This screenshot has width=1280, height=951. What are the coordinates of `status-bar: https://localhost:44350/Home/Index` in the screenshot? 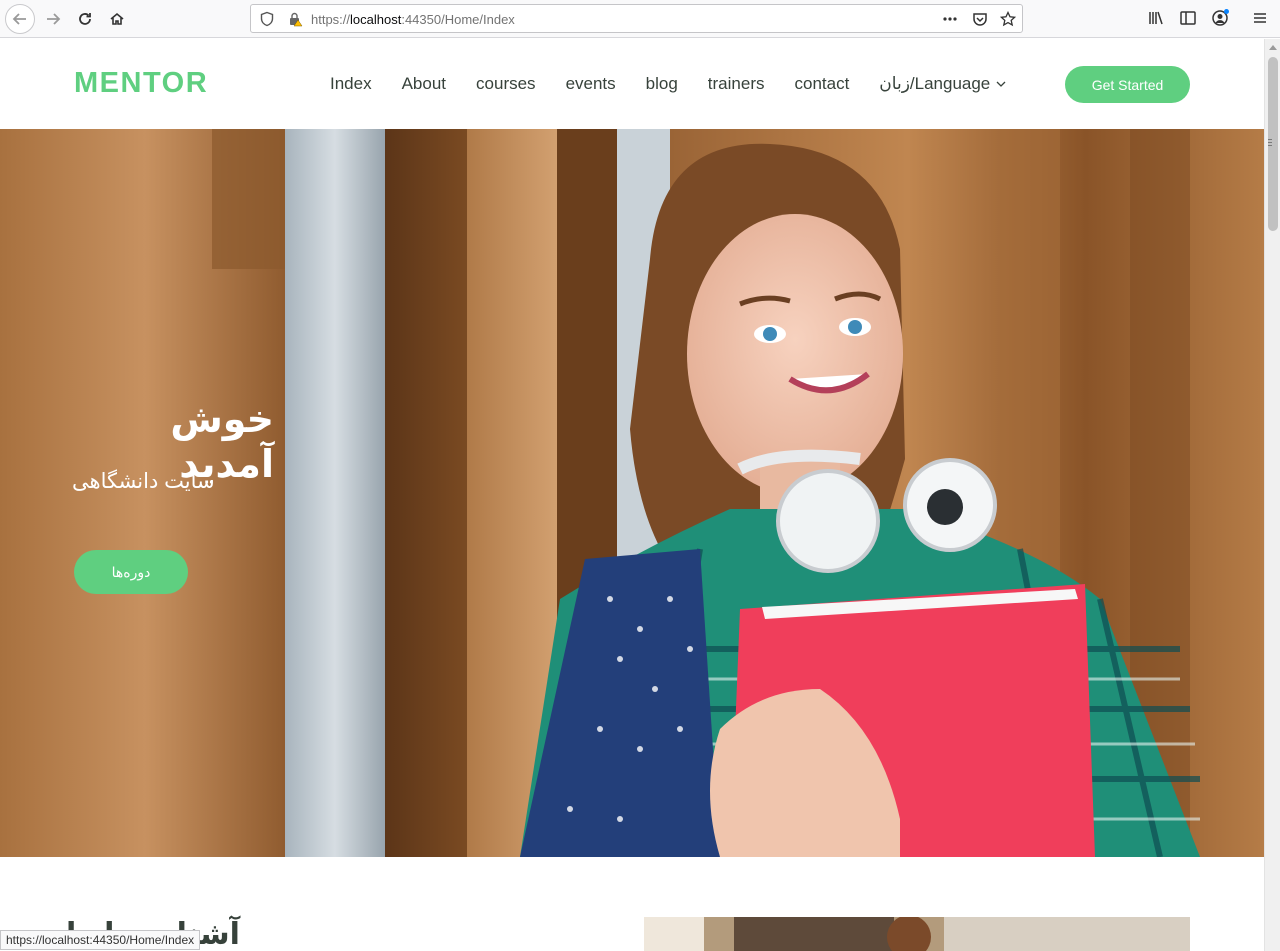 It's located at (100, 940).